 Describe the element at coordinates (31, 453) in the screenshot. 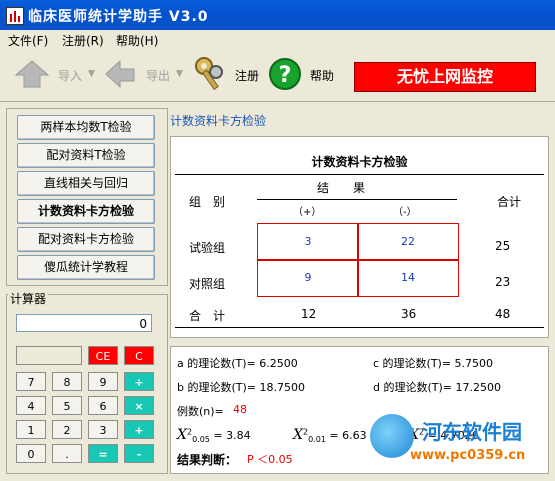

I see `calc-key-0: 0` at that location.